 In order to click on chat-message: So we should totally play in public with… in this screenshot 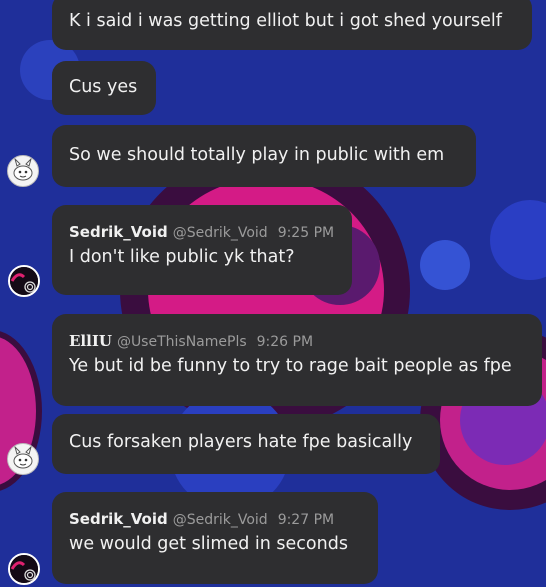, I will do `click(264, 156)`.